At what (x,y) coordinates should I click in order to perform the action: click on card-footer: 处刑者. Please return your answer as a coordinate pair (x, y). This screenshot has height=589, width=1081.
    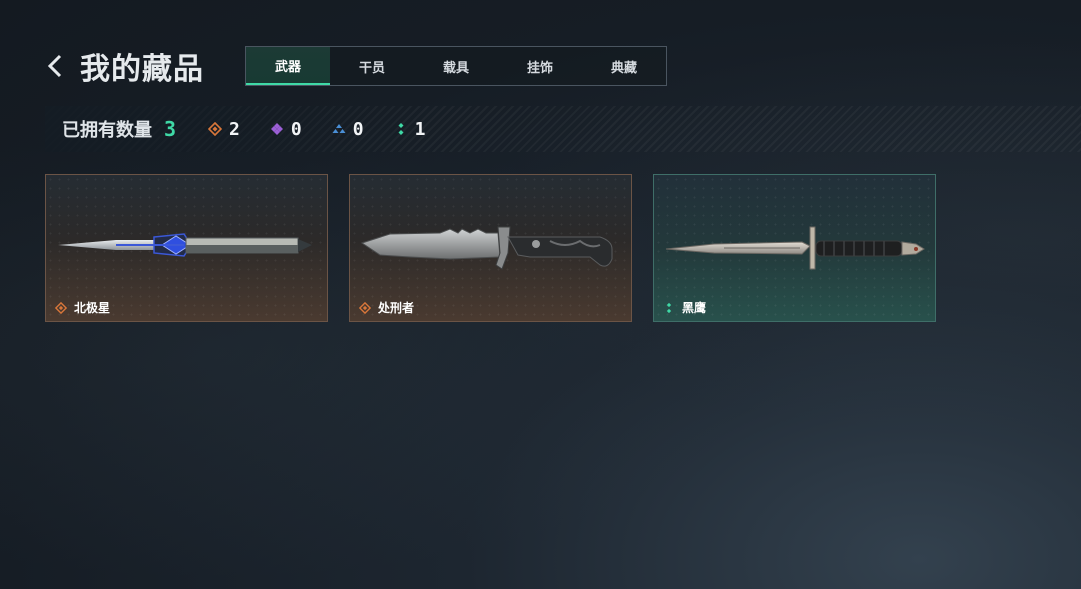
    Looking at the image, I should click on (386, 307).